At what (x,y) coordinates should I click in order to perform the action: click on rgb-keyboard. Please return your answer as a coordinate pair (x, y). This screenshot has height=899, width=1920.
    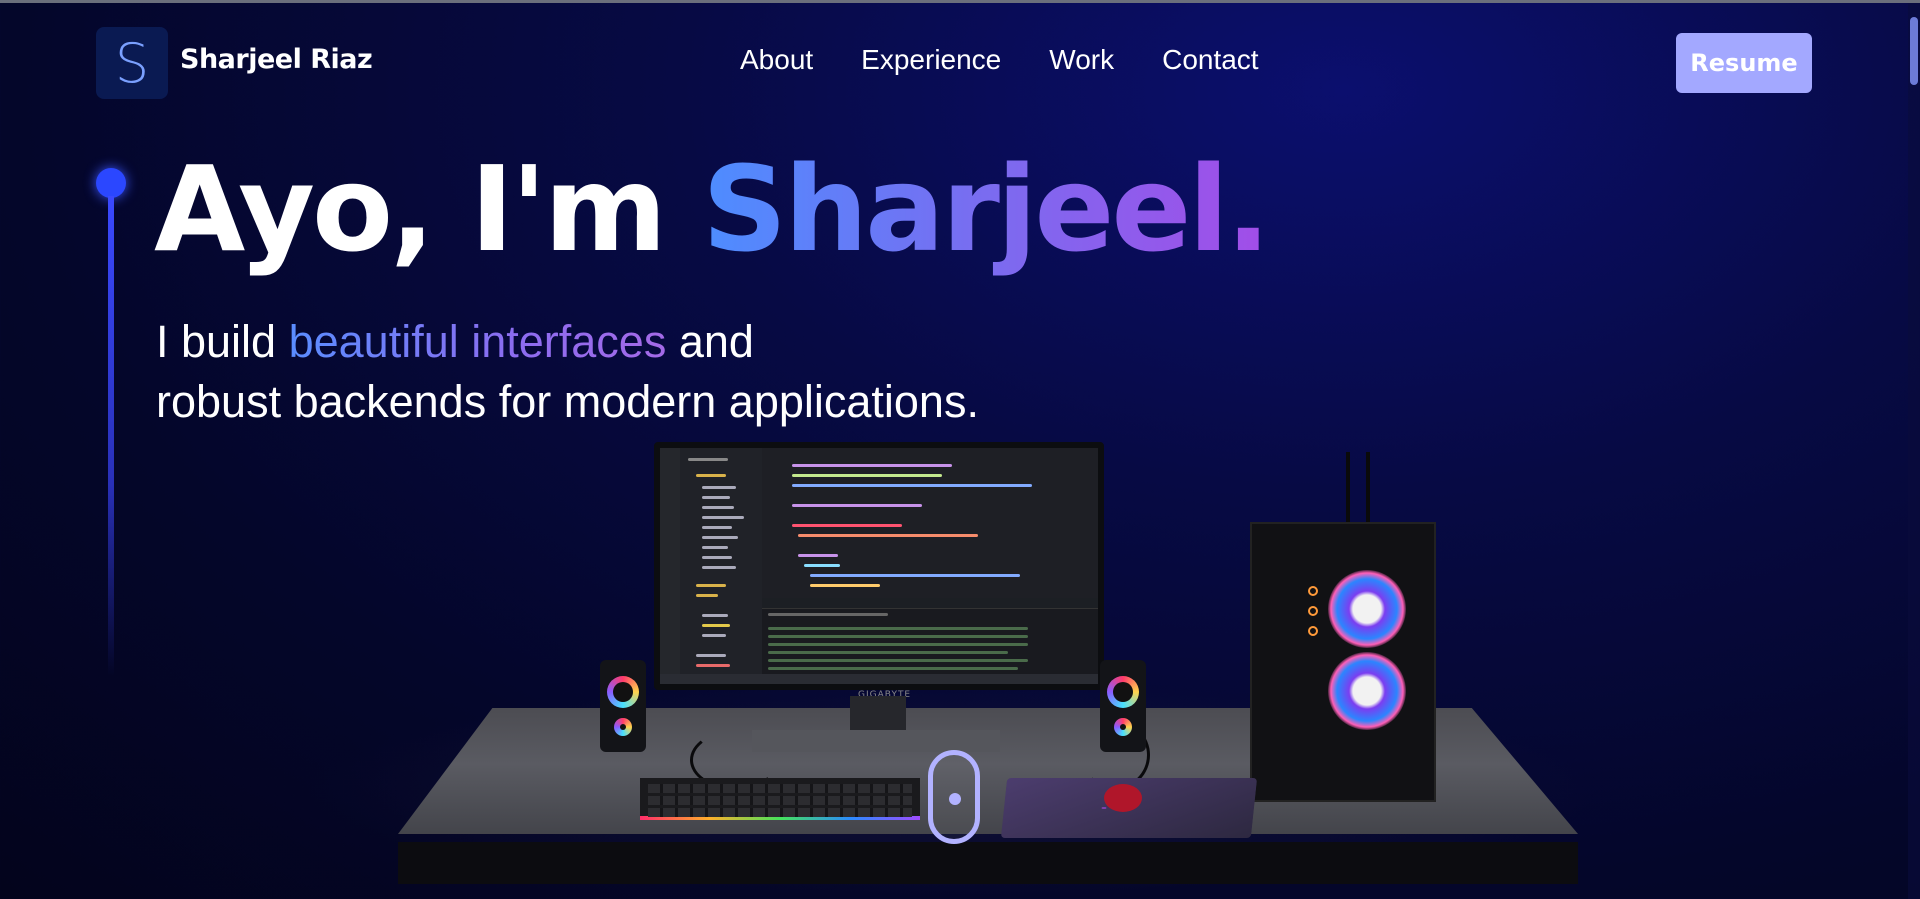
    Looking at the image, I should click on (780, 799).